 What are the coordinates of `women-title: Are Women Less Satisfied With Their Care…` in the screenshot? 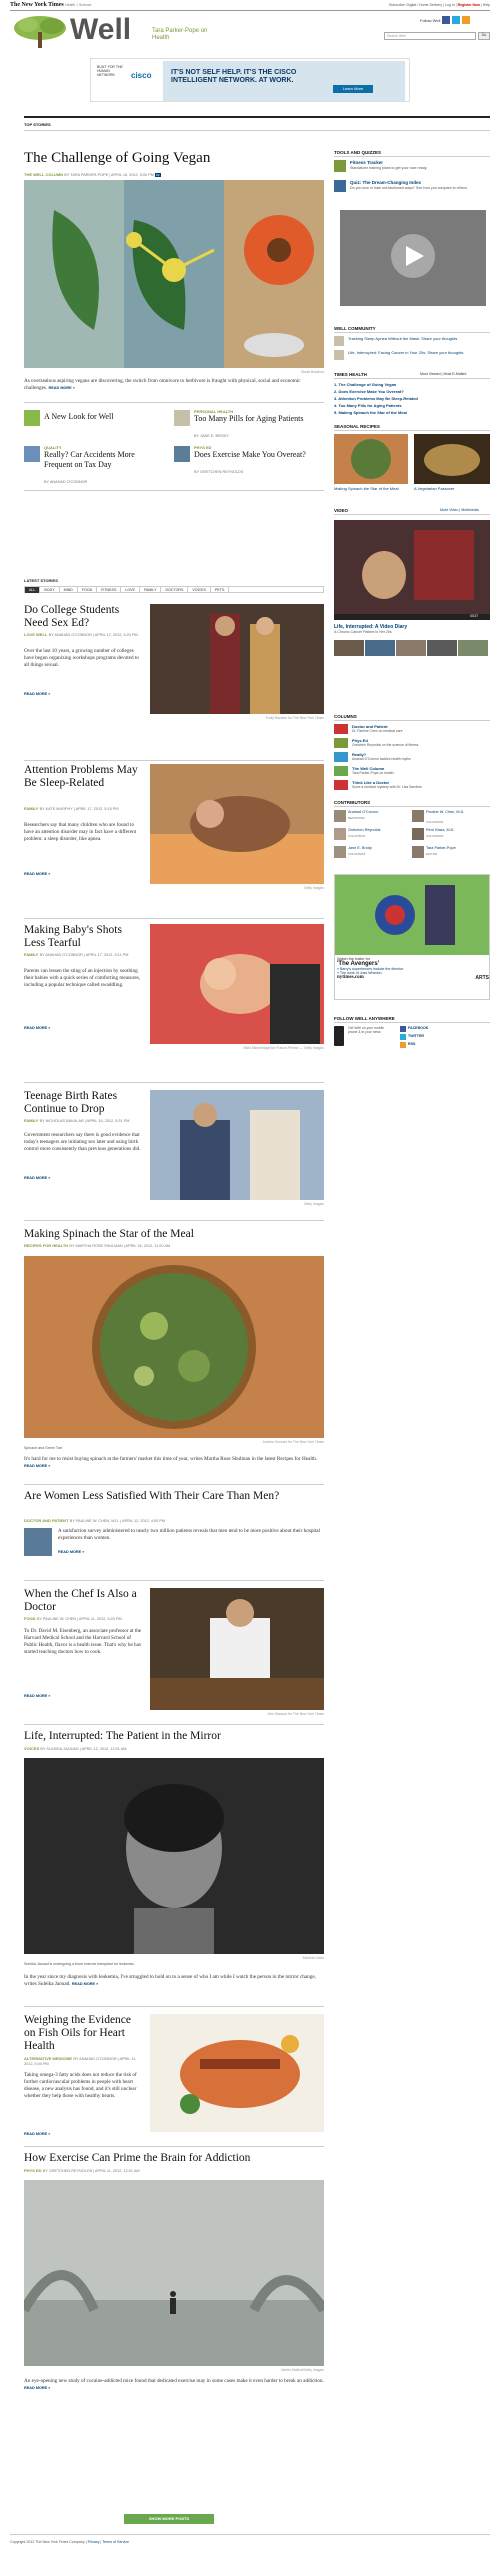 It's located at (174, 1496).